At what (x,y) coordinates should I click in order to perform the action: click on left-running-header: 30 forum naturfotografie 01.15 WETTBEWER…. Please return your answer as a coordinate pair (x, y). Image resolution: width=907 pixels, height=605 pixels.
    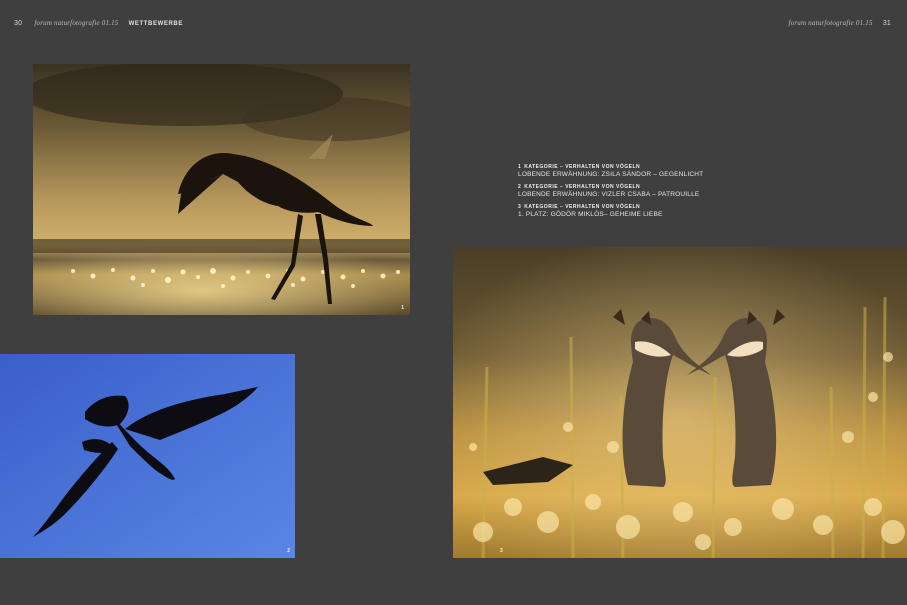
    Looking at the image, I should click on (98, 23).